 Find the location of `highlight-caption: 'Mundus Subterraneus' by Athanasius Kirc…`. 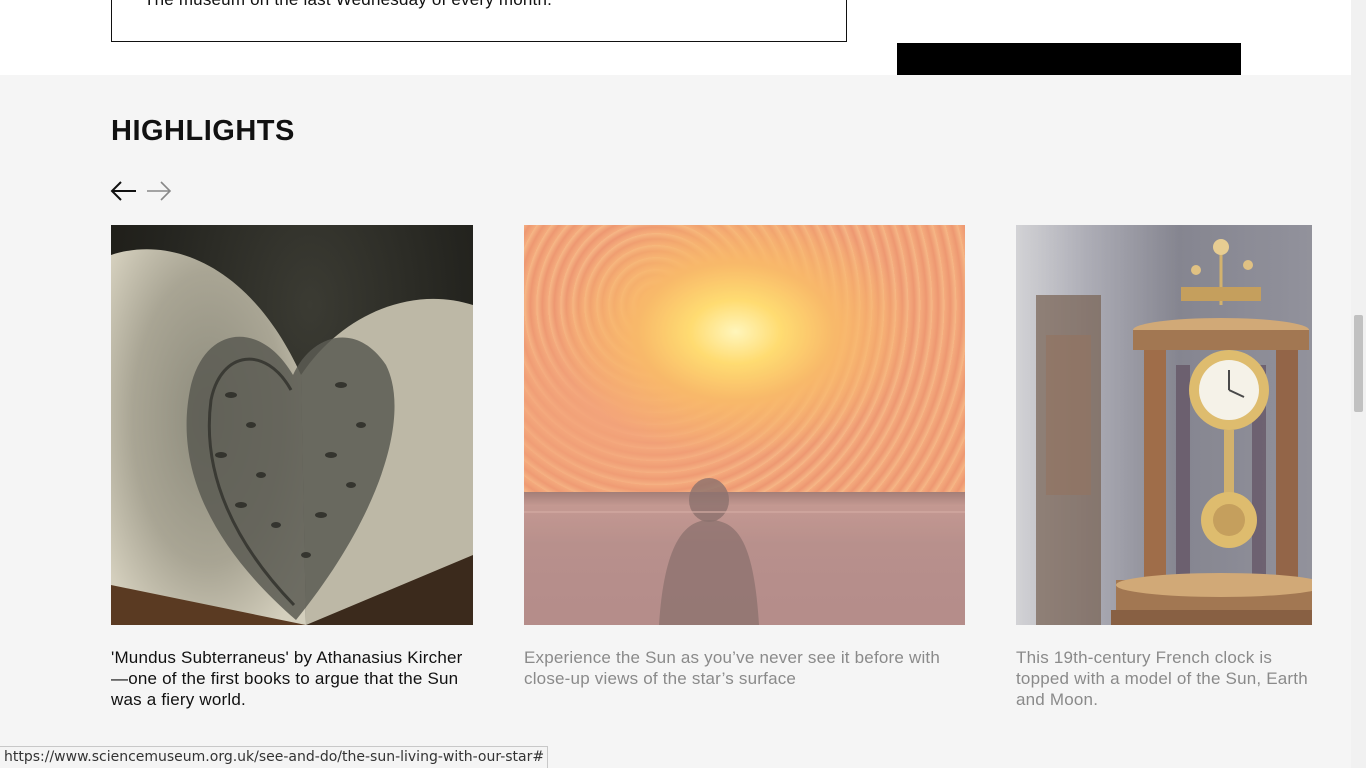

highlight-caption: 'Mundus Subterraneus' by Athanasius Kirc… is located at coordinates (292, 678).